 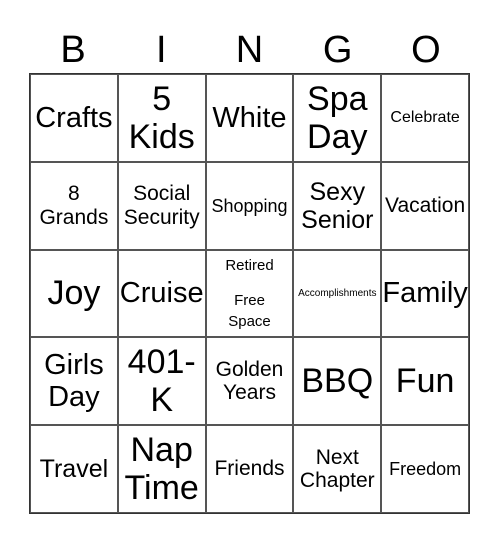 I want to click on bingo-cell: Freedom, so click(x=425, y=469).